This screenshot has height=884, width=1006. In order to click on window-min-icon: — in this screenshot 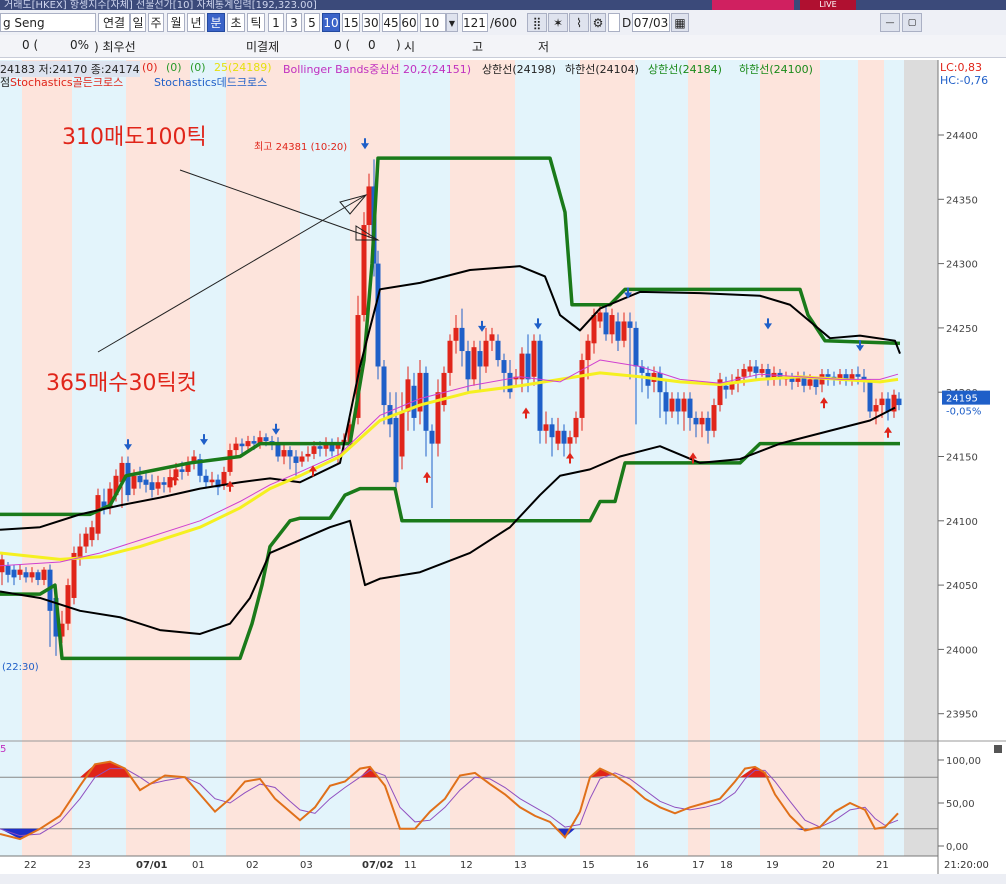, I will do `click(890, 22)`.